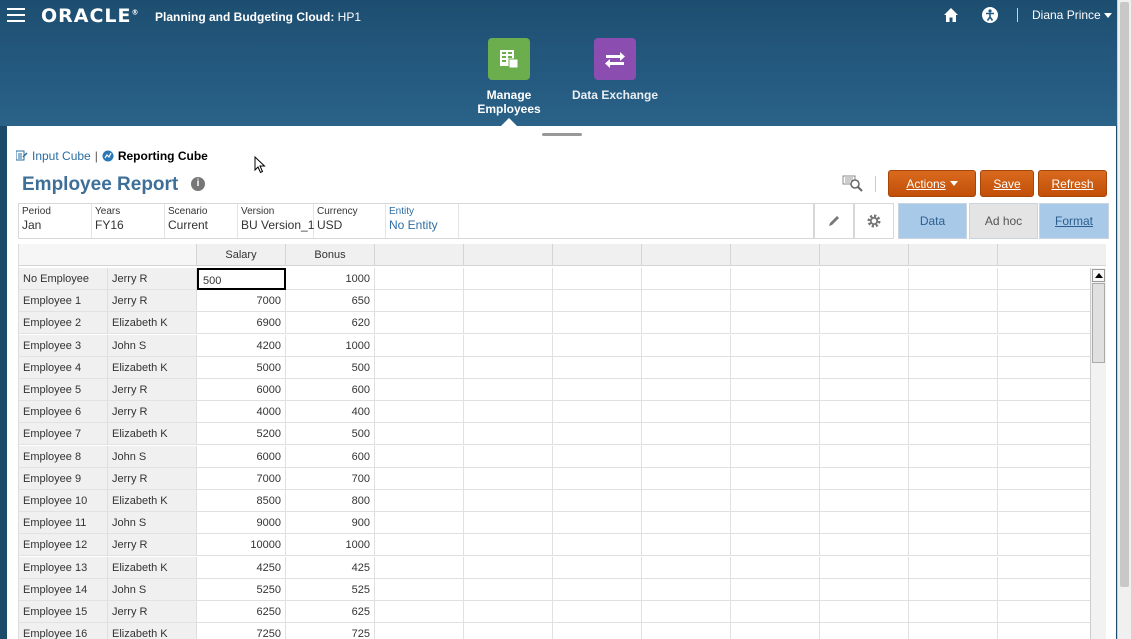 This screenshot has width=1131, height=639. Describe the element at coordinates (330, 523) in the screenshot. I see `bonus-cell: 900` at that location.